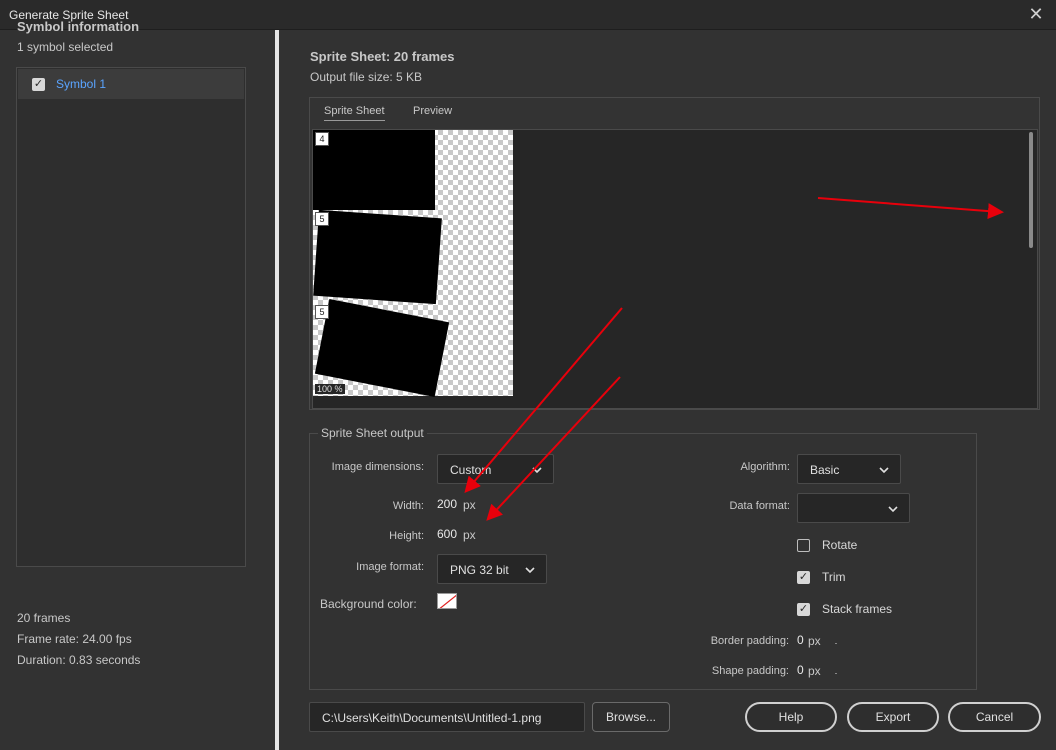 The image size is (1056, 750). Describe the element at coordinates (840, 545) in the screenshot. I see `rotate-label: Rotate` at that location.